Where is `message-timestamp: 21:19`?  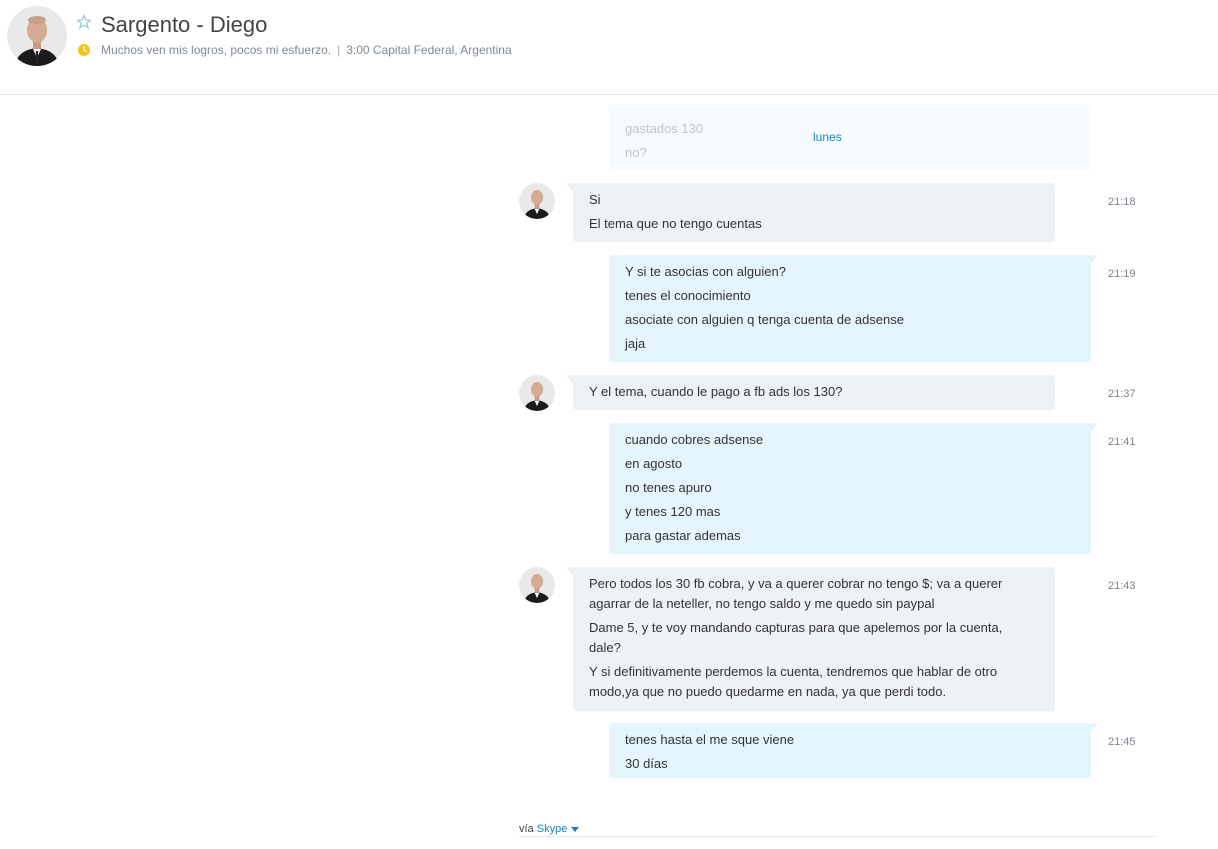
message-timestamp: 21:19 is located at coordinates (1122, 274).